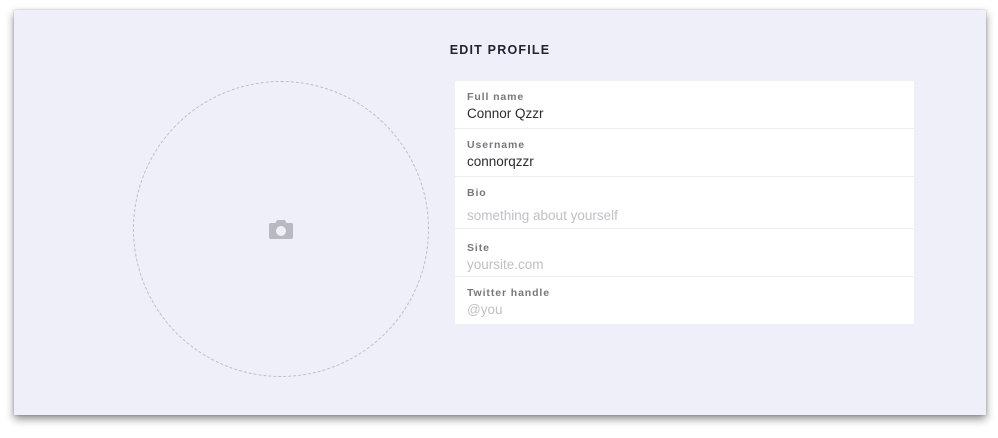 The height and width of the screenshot is (438, 998). What do you see at coordinates (496, 97) in the screenshot?
I see `full-name-label: Full name` at bounding box center [496, 97].